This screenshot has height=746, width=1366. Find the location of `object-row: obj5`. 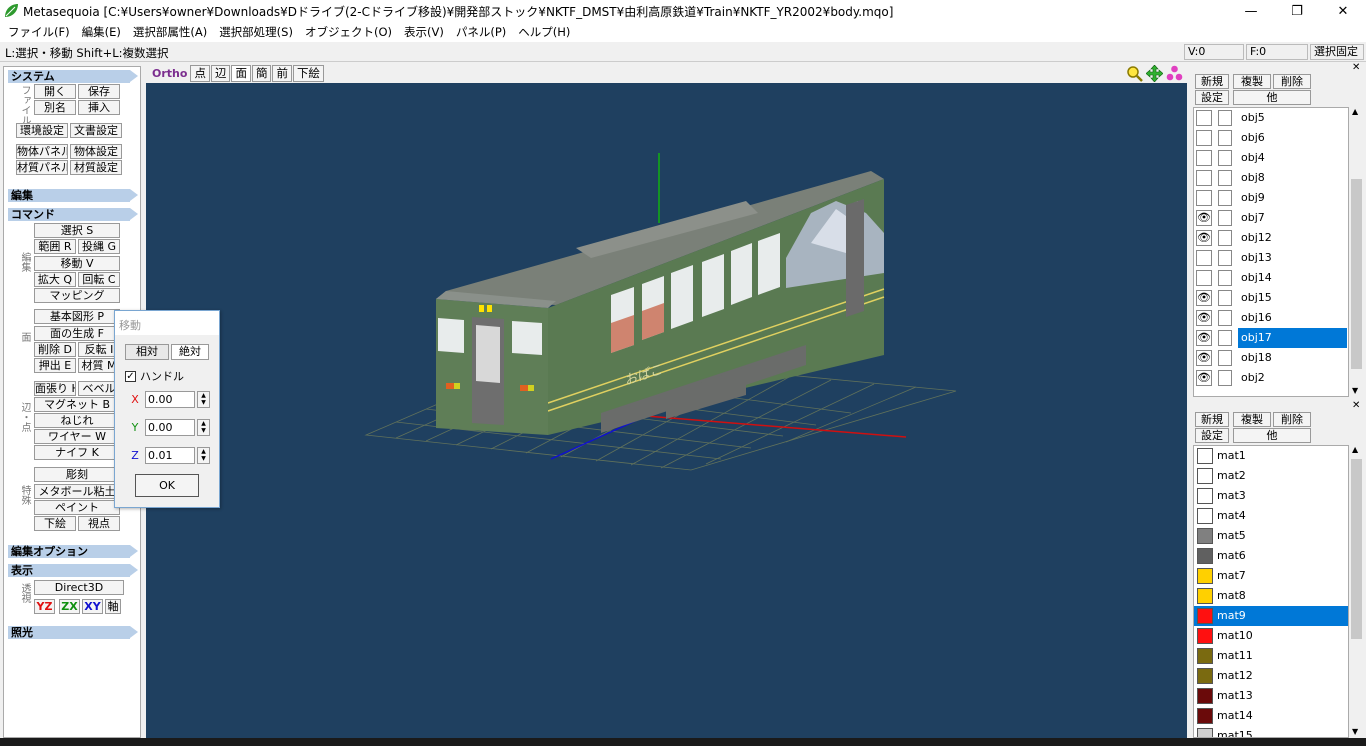

object-row: obj5 is located at coordinates (1271, 118).